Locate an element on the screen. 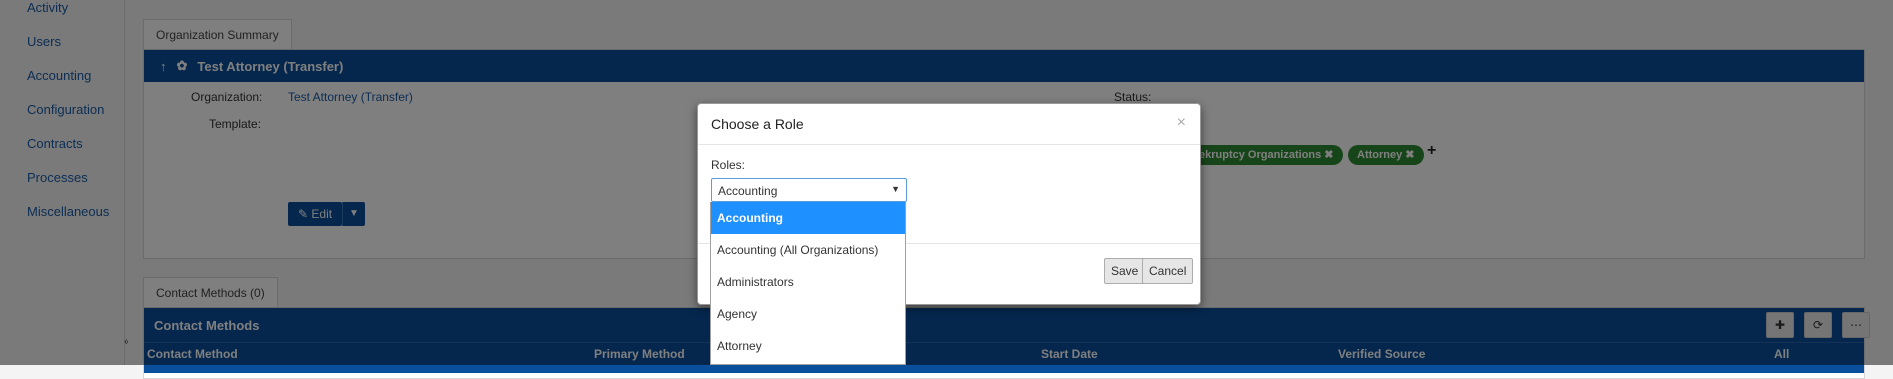 The width and height of the screenshot is (1893, 379). role-option-agency: Agency is located at coordinates (808, 314).